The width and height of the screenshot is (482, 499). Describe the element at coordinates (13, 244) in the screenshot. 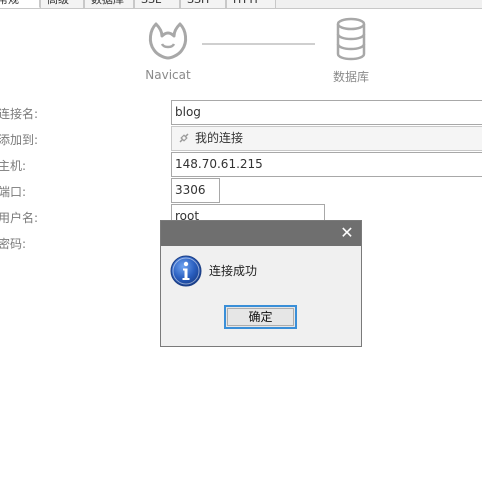

I see `password-label: 密码:` at that location.